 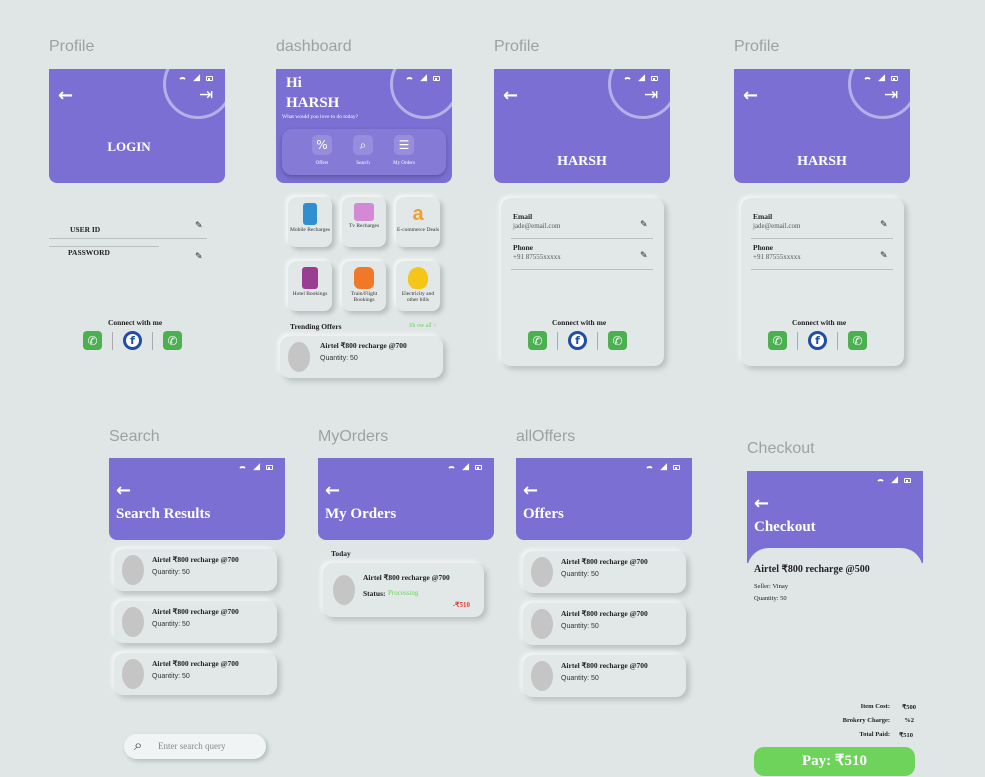 What do you see at coordinates (517, 46) in the screenshot?
I see `frame-label-profile-2: Profile` at bounding box center [517, 46].